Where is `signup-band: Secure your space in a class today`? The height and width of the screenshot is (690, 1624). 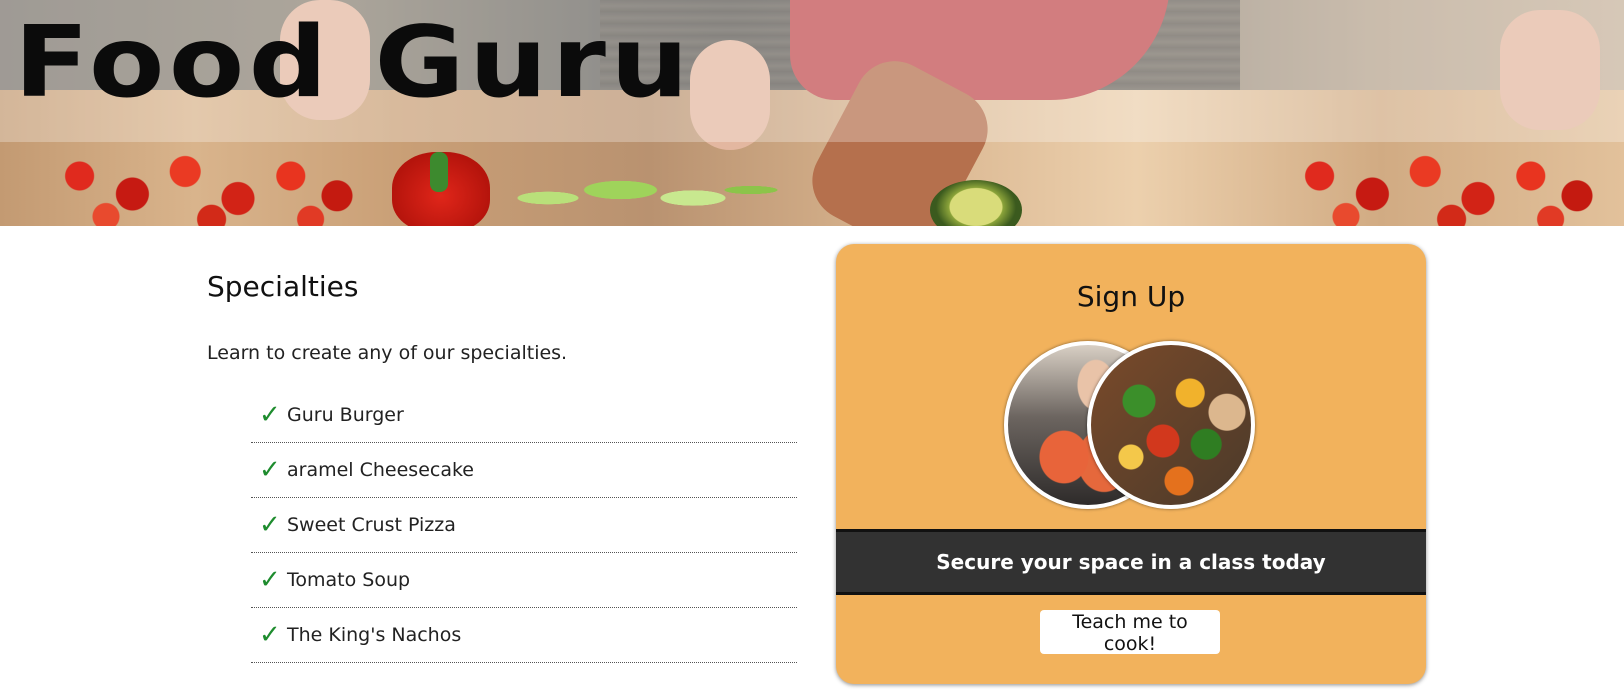
signup-band: Secure your space in a class today is located at coordinates (1131, 562).